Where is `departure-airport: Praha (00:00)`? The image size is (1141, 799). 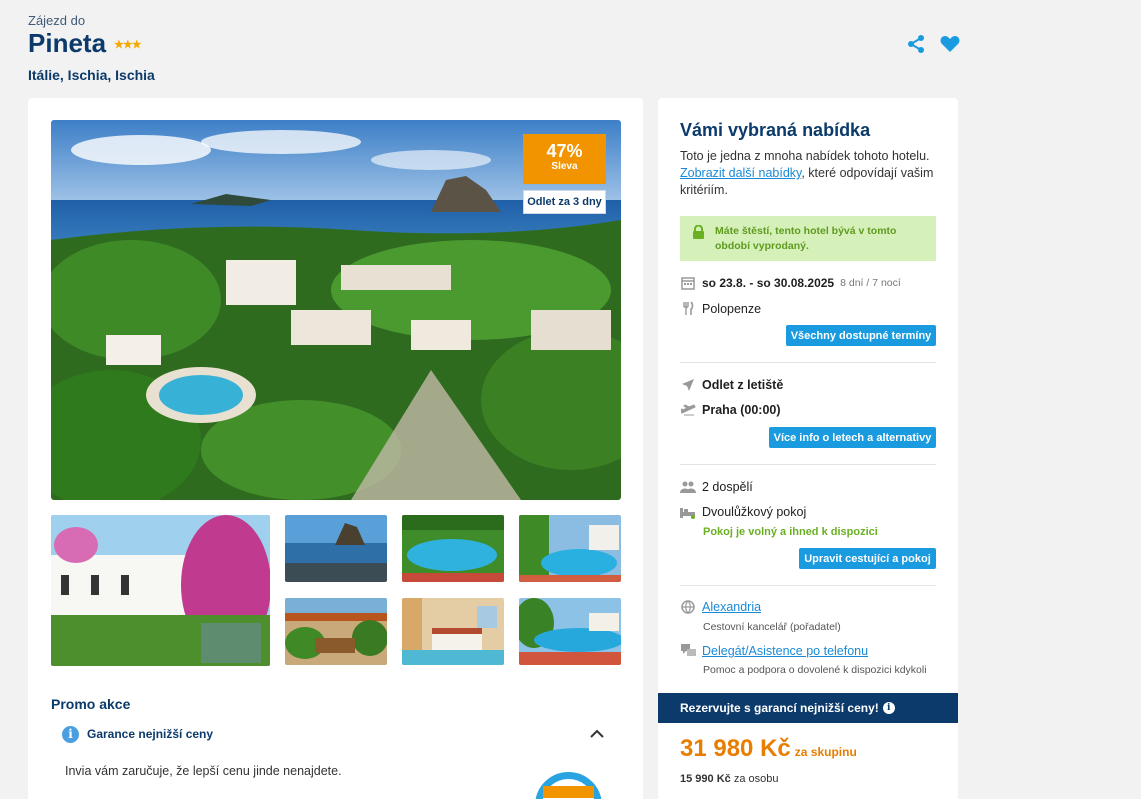
departure-airport: Praha (00:00) is located at coordinates (741, 410).